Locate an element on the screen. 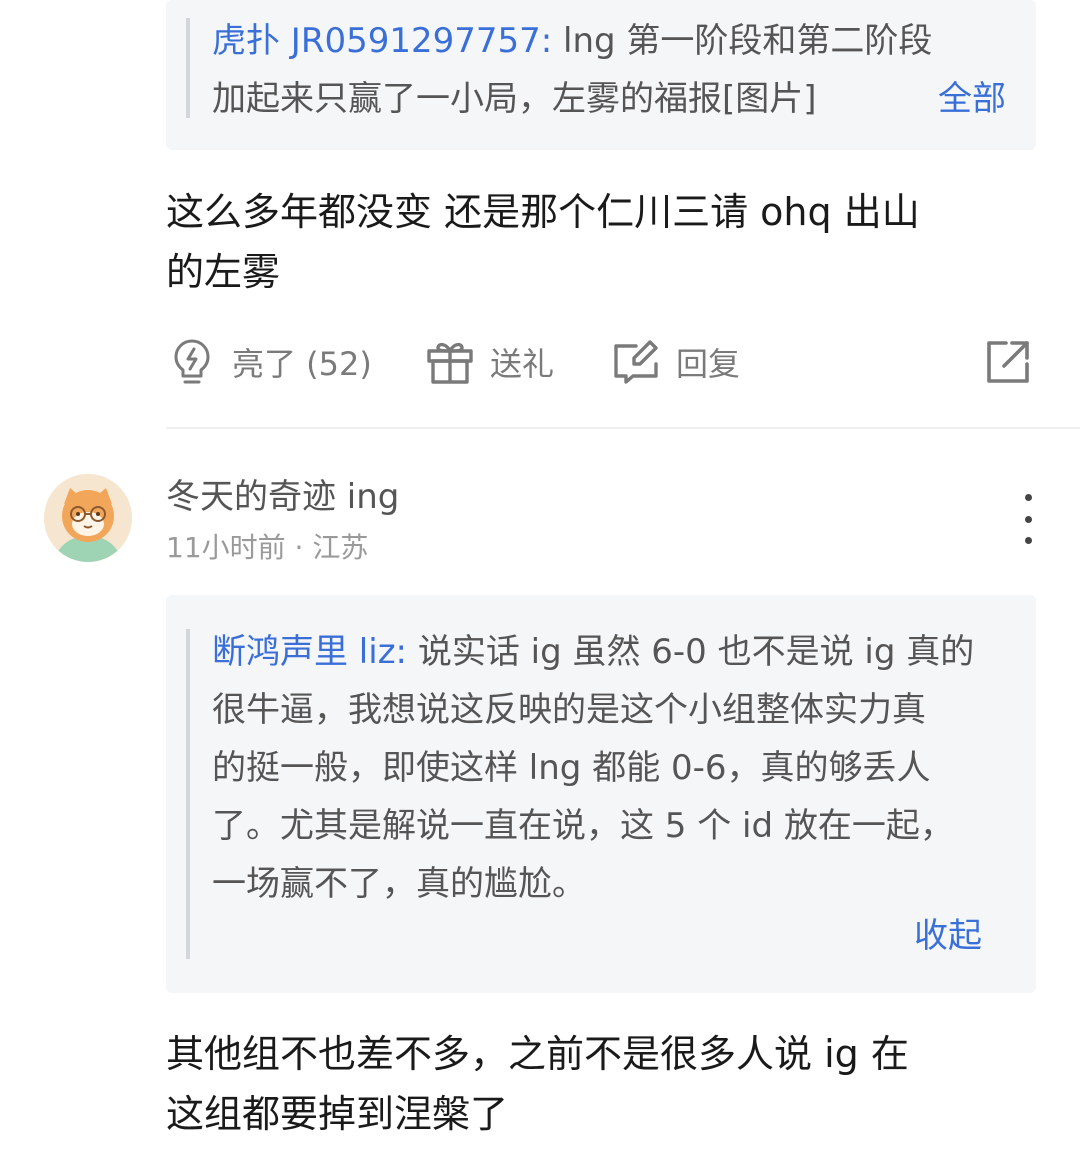 The height and width of the screenshot is (1152, 1080). username: 冬天的奇迹 ing is located at coordinates (282, 497).